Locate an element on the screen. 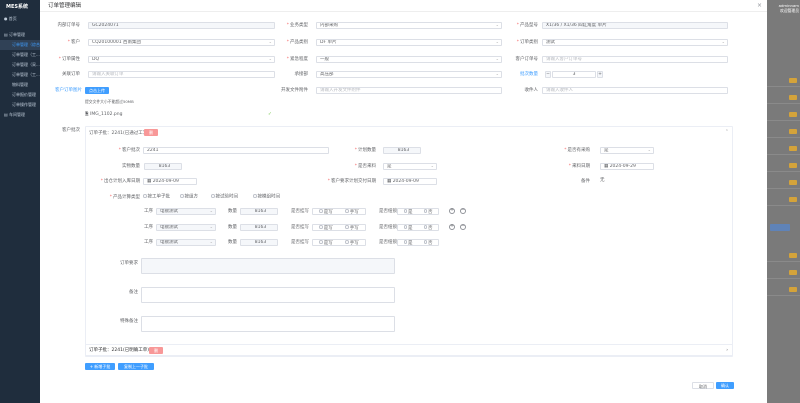 The image size is (800, 403). customer-date-picker: ▦ 2024-09-09 is located at coordinates (410, 181).